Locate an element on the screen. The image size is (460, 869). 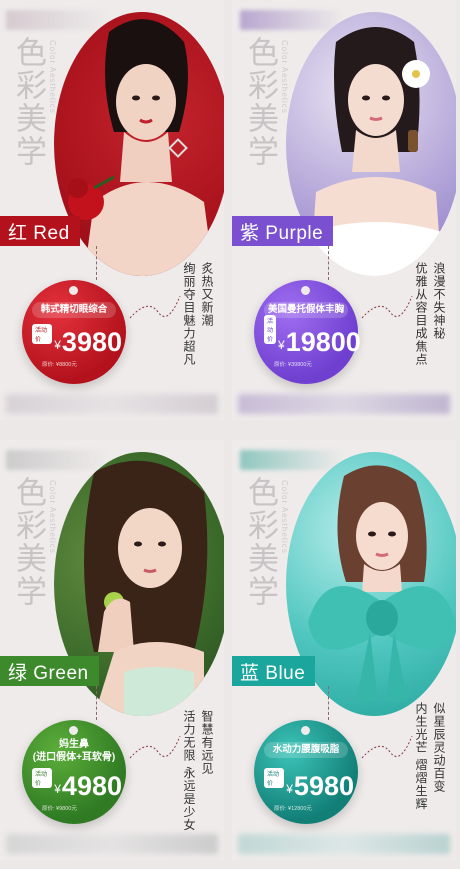
color-label: 蓝 Blue is located at coordinates (274, 671).